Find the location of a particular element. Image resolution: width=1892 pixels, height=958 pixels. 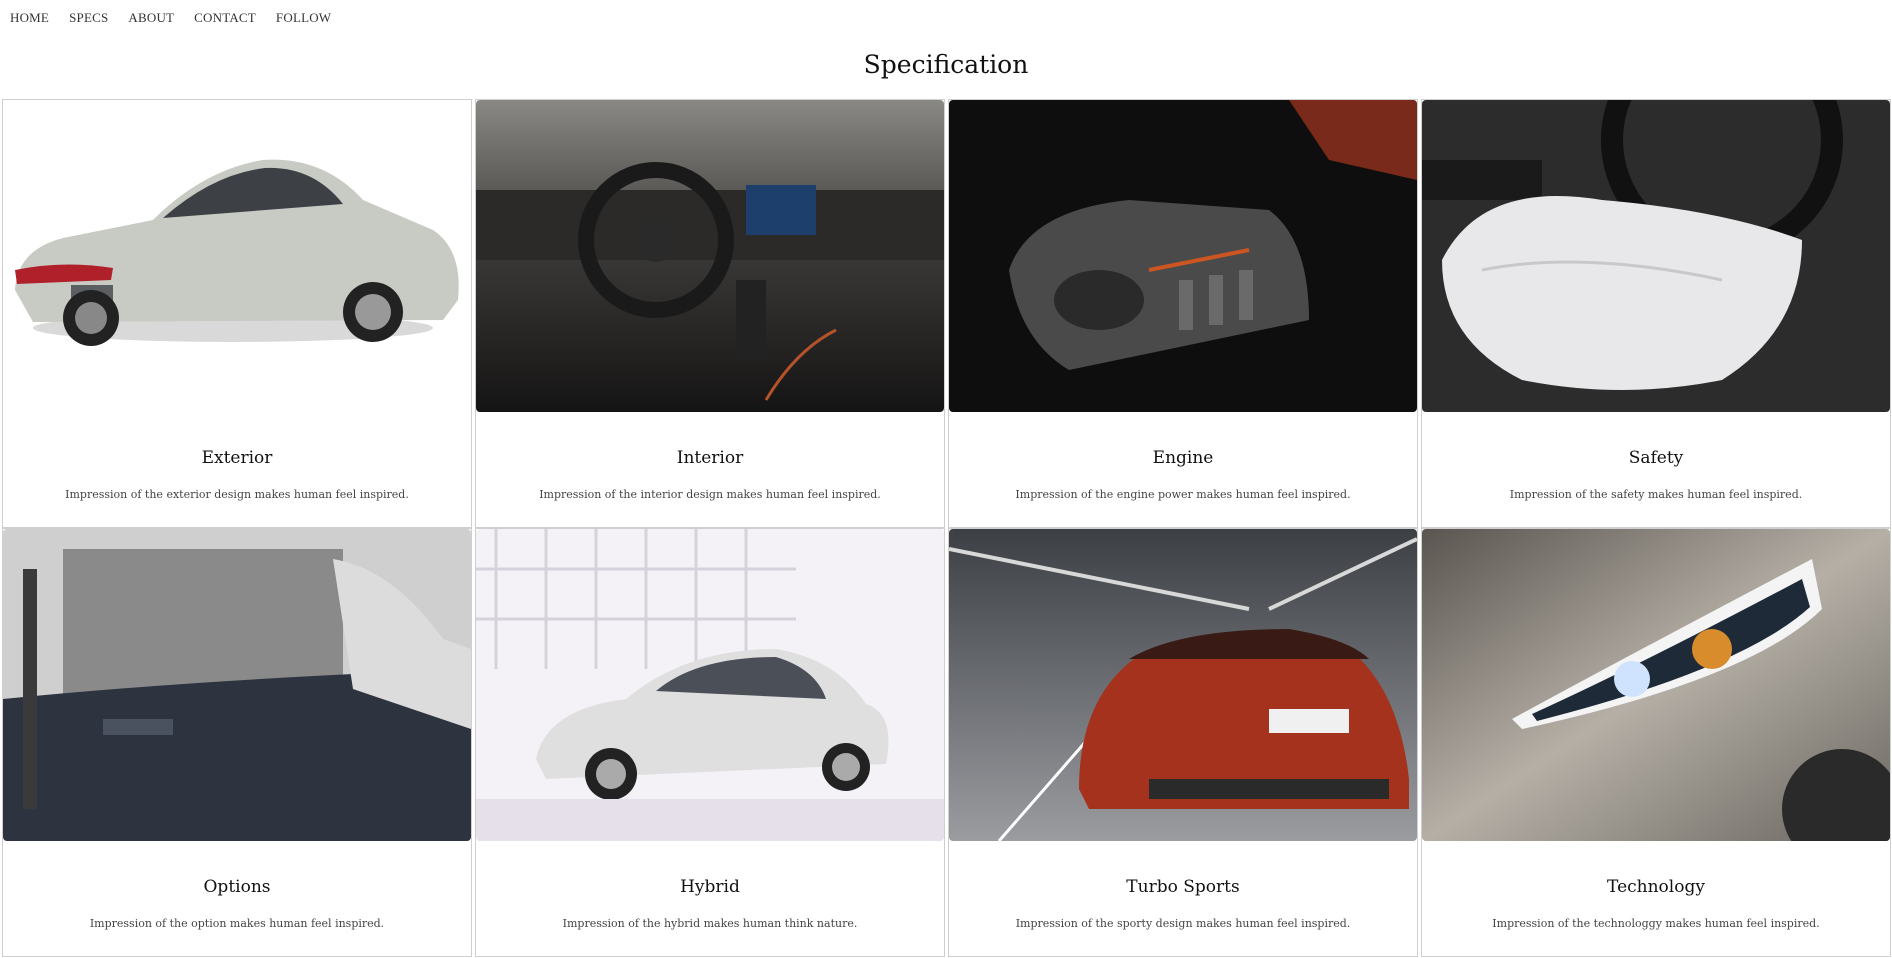

card-title: Exterior is located at coordinates (237, 458).